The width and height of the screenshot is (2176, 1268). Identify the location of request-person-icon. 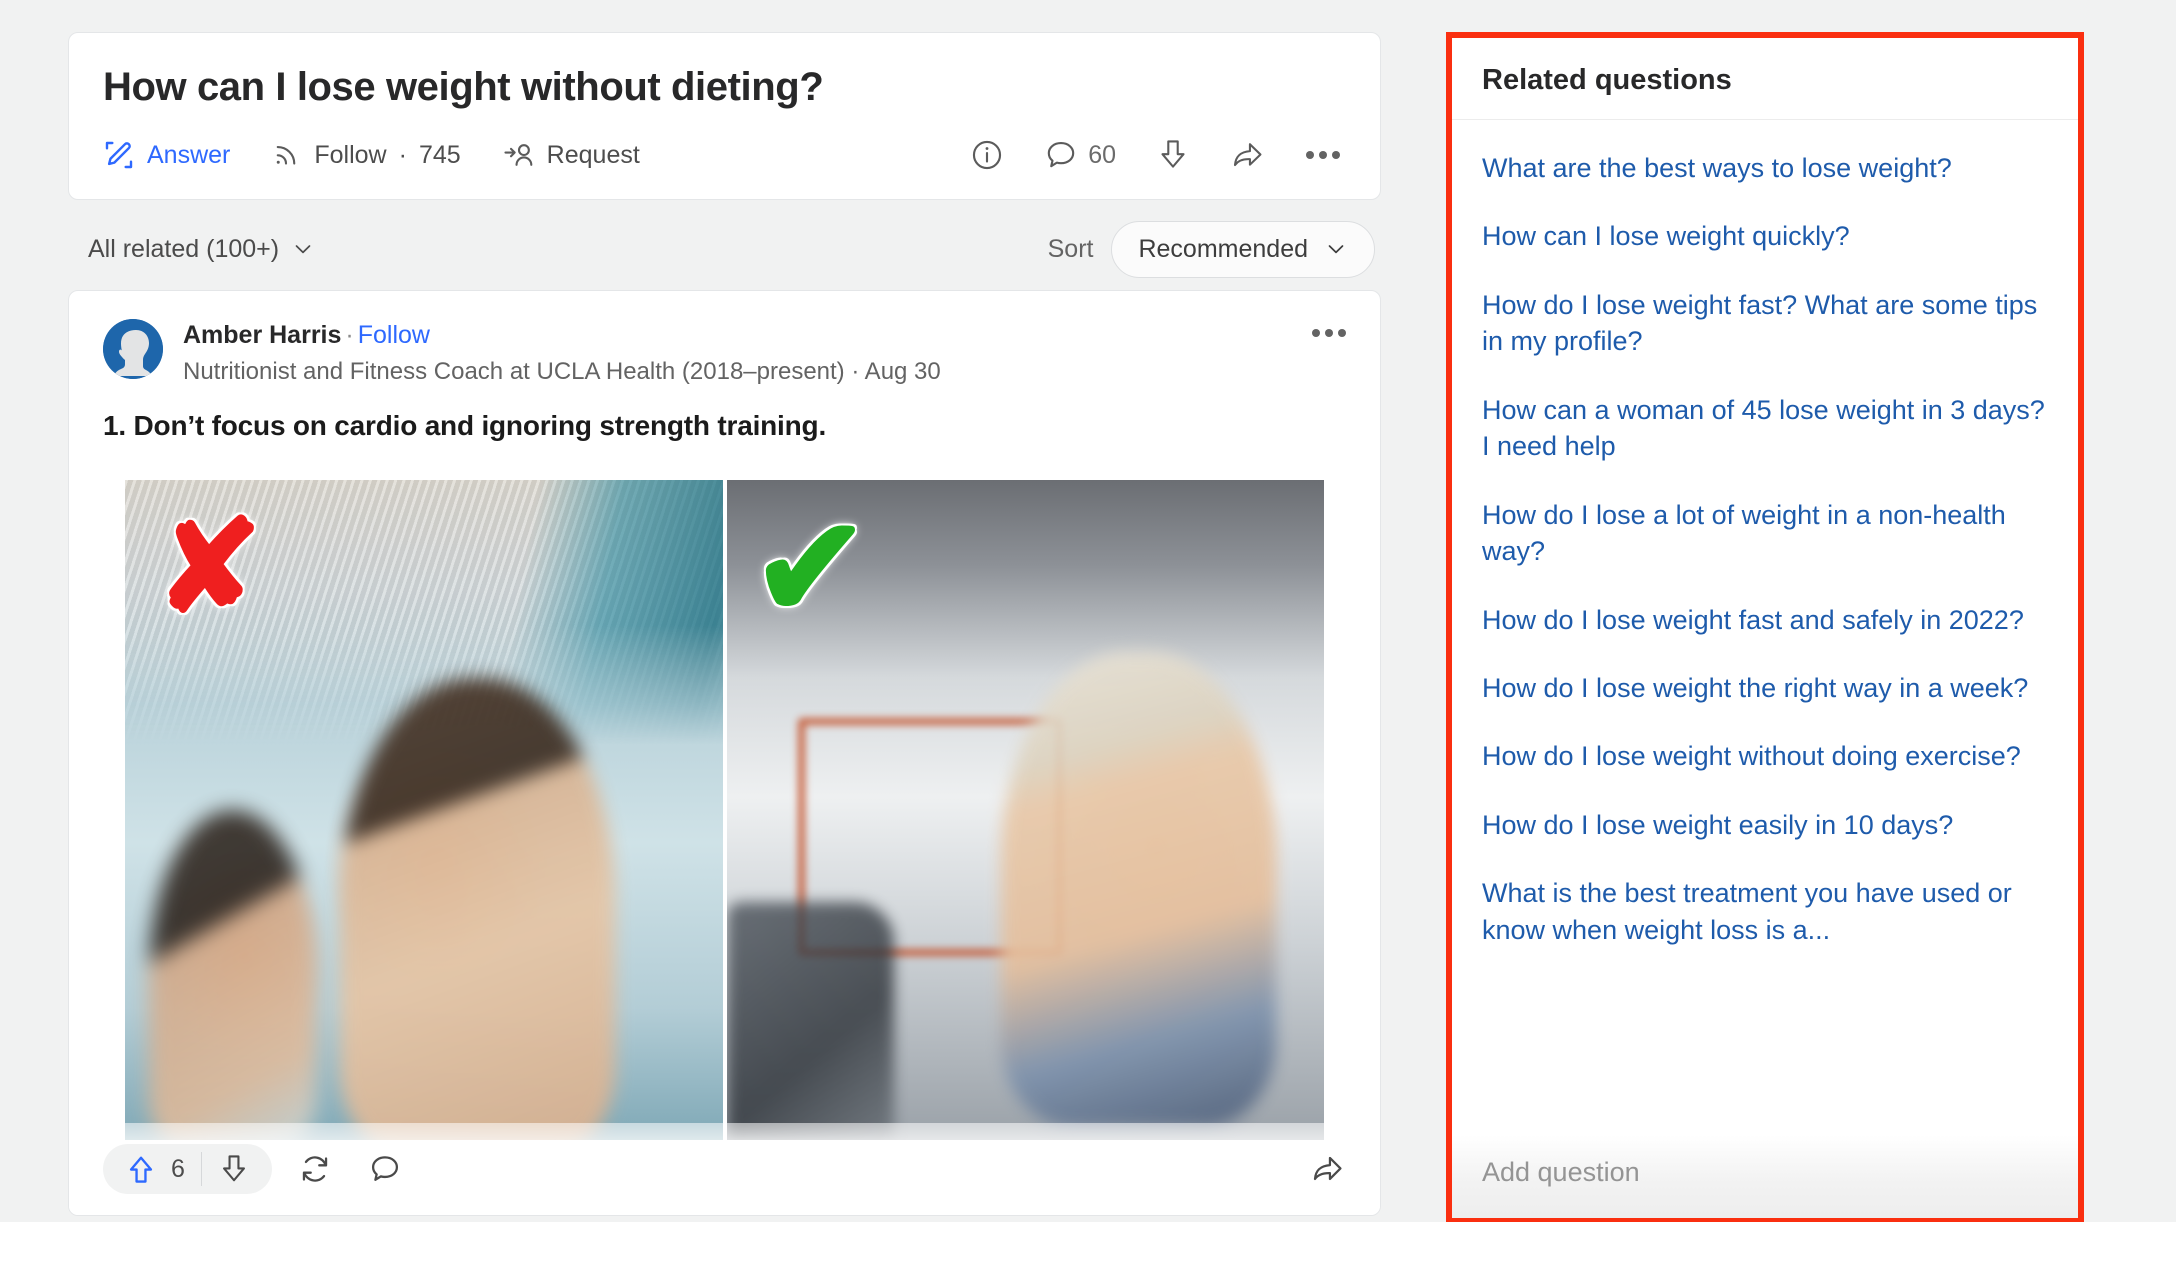
(519, 155).